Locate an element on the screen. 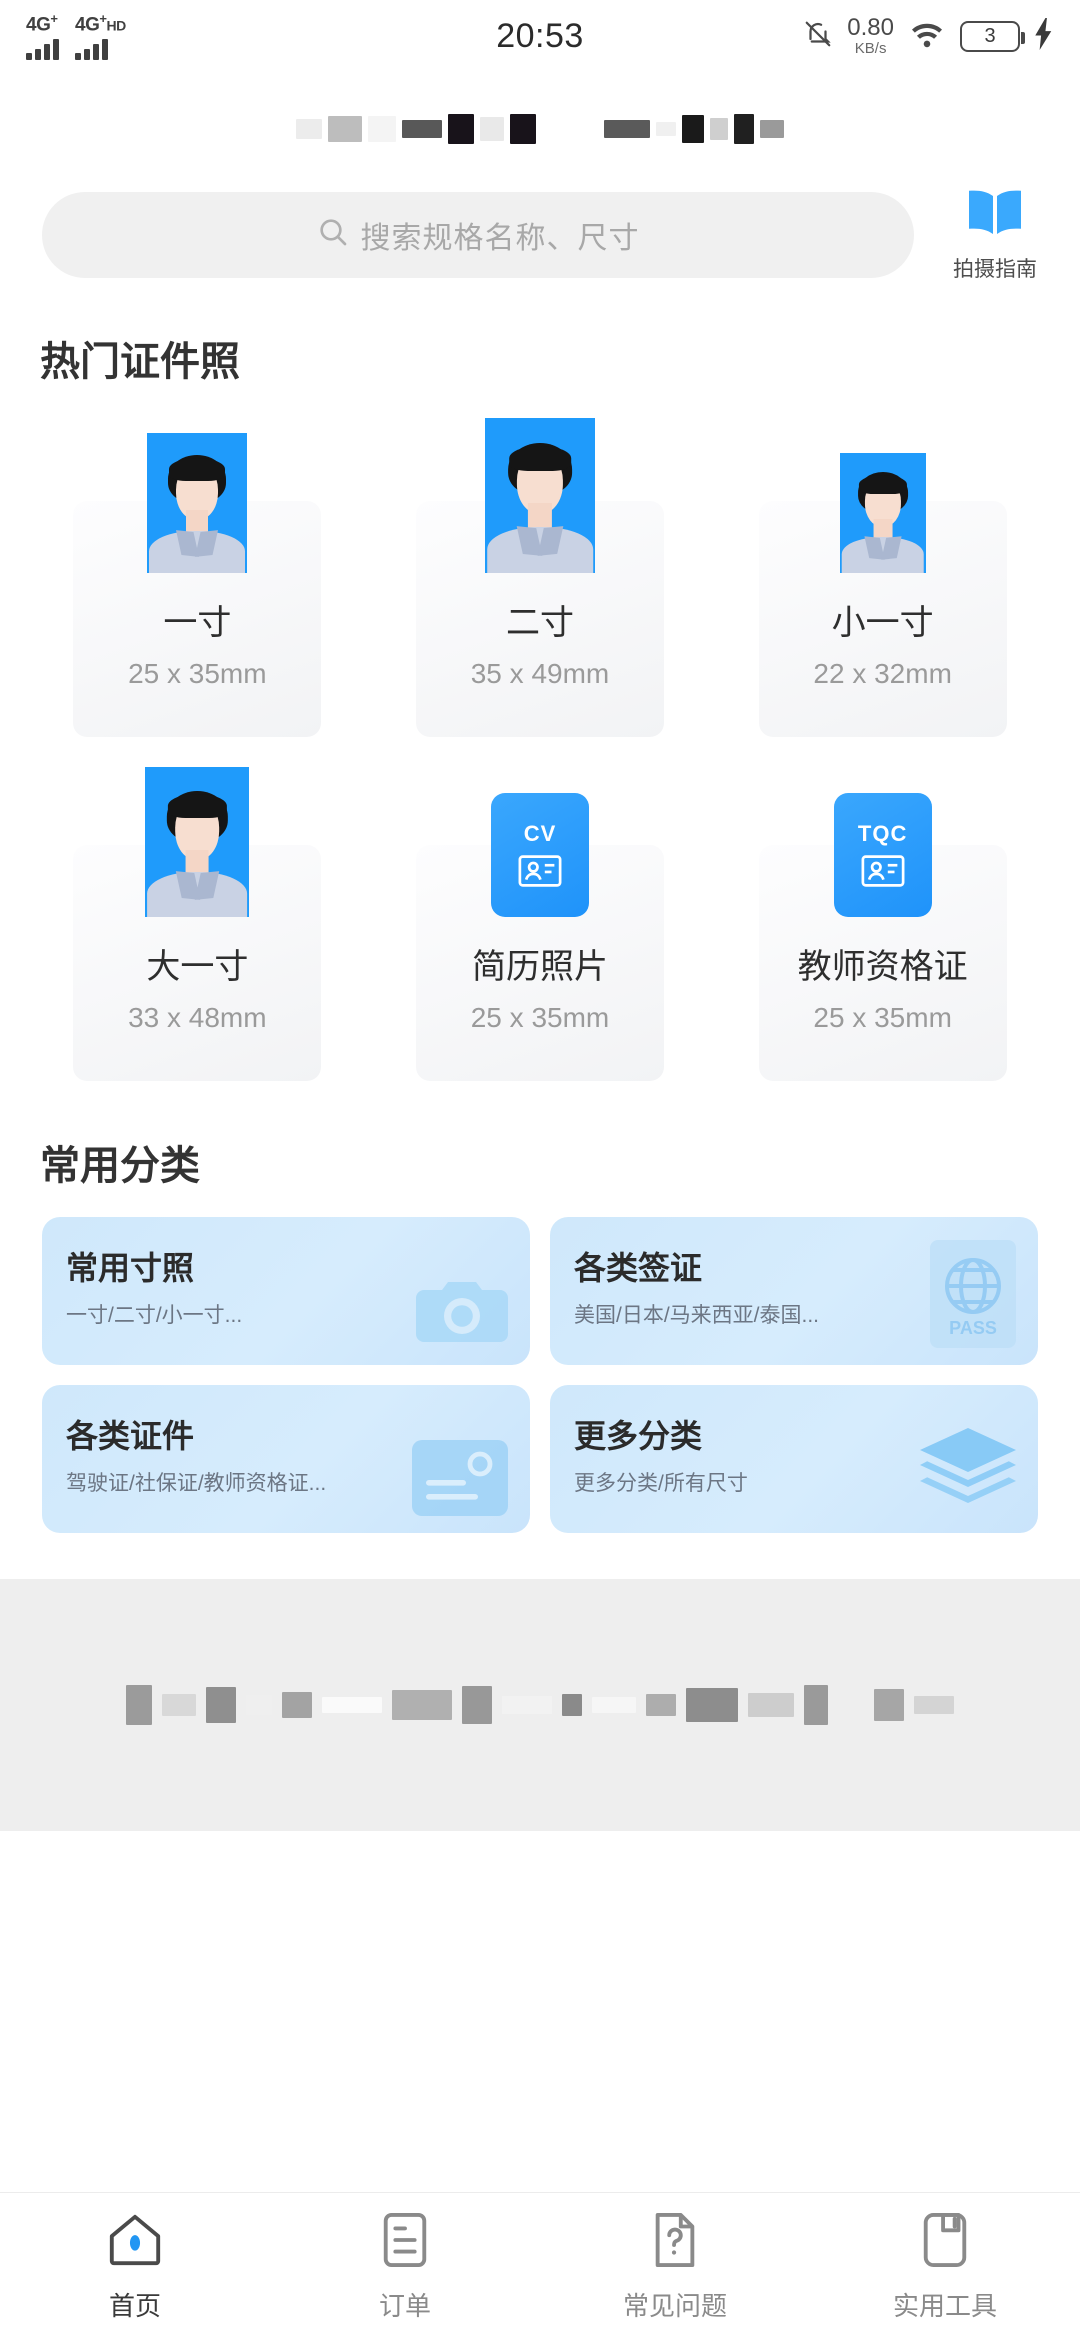 The width and height of the screenshot is (1080, 2340). photo-guide-label: 拍摄指南 is located at coordinates (995, 269).